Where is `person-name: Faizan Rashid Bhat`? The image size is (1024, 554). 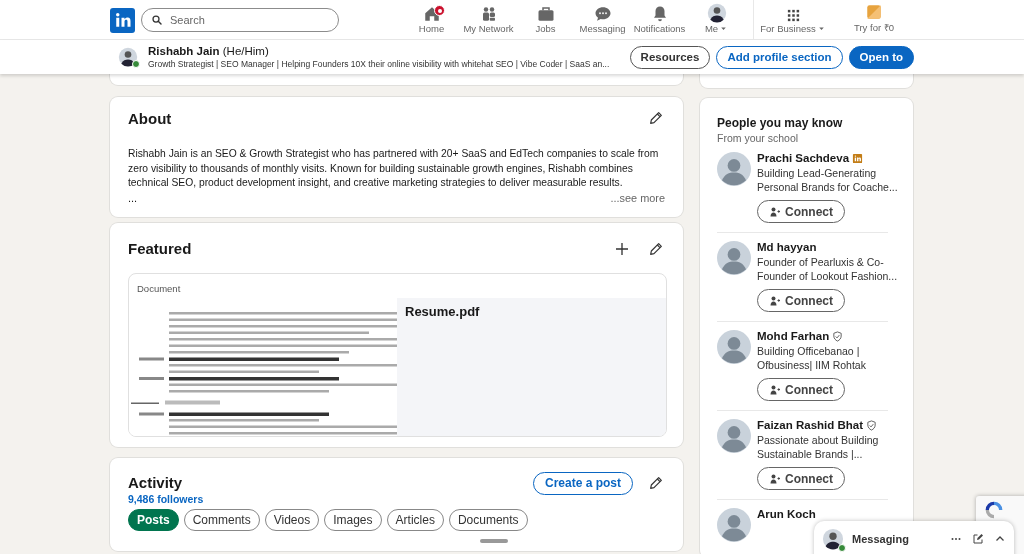 person-name: Faizan Rashid Bhat is located at coordinates (810, 425).